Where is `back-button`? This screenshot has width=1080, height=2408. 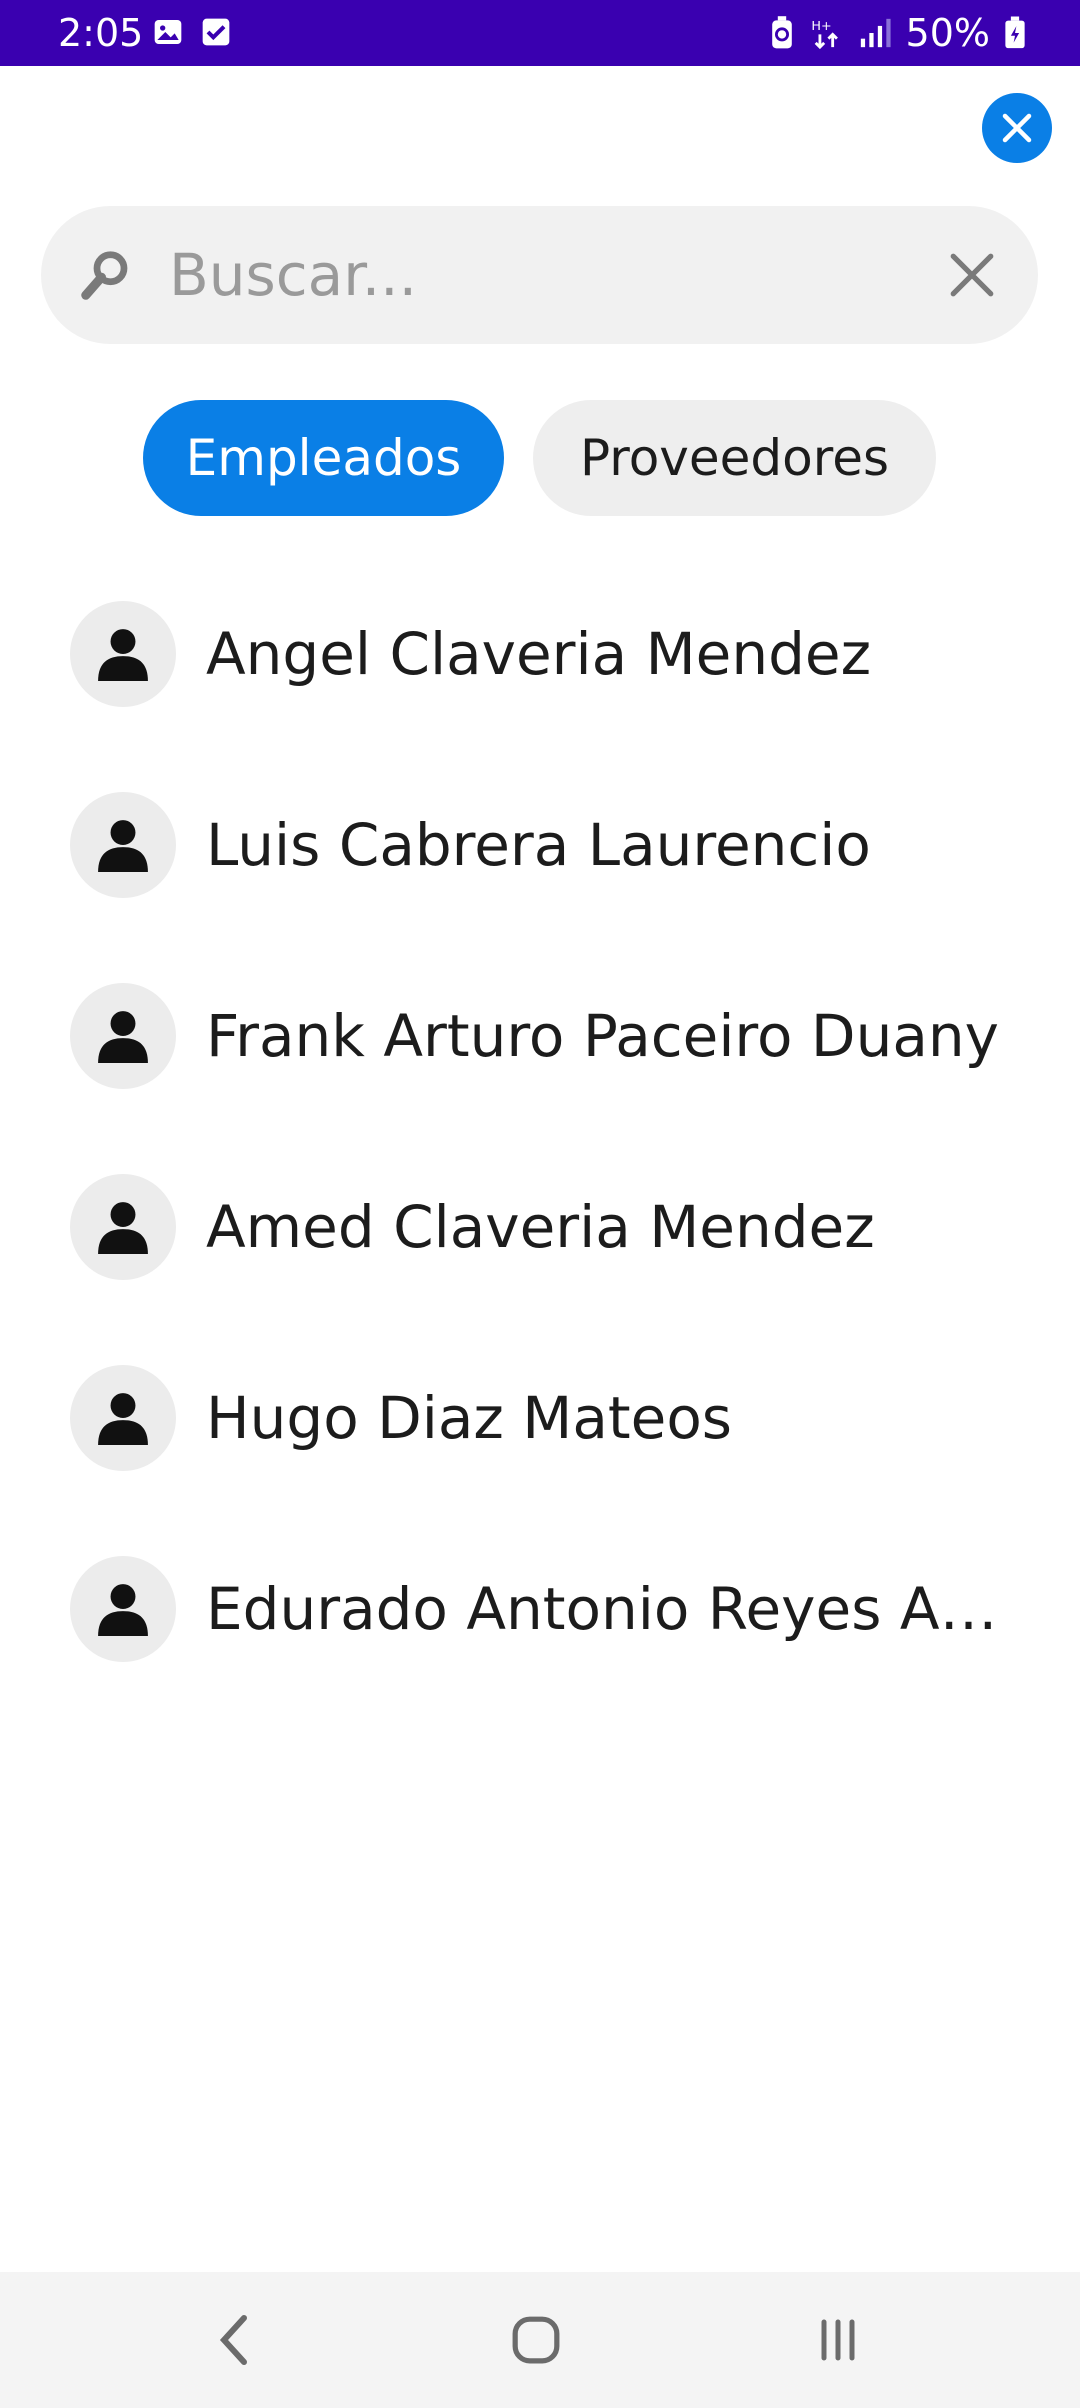 back-button is located at coordinates (234, 2340).